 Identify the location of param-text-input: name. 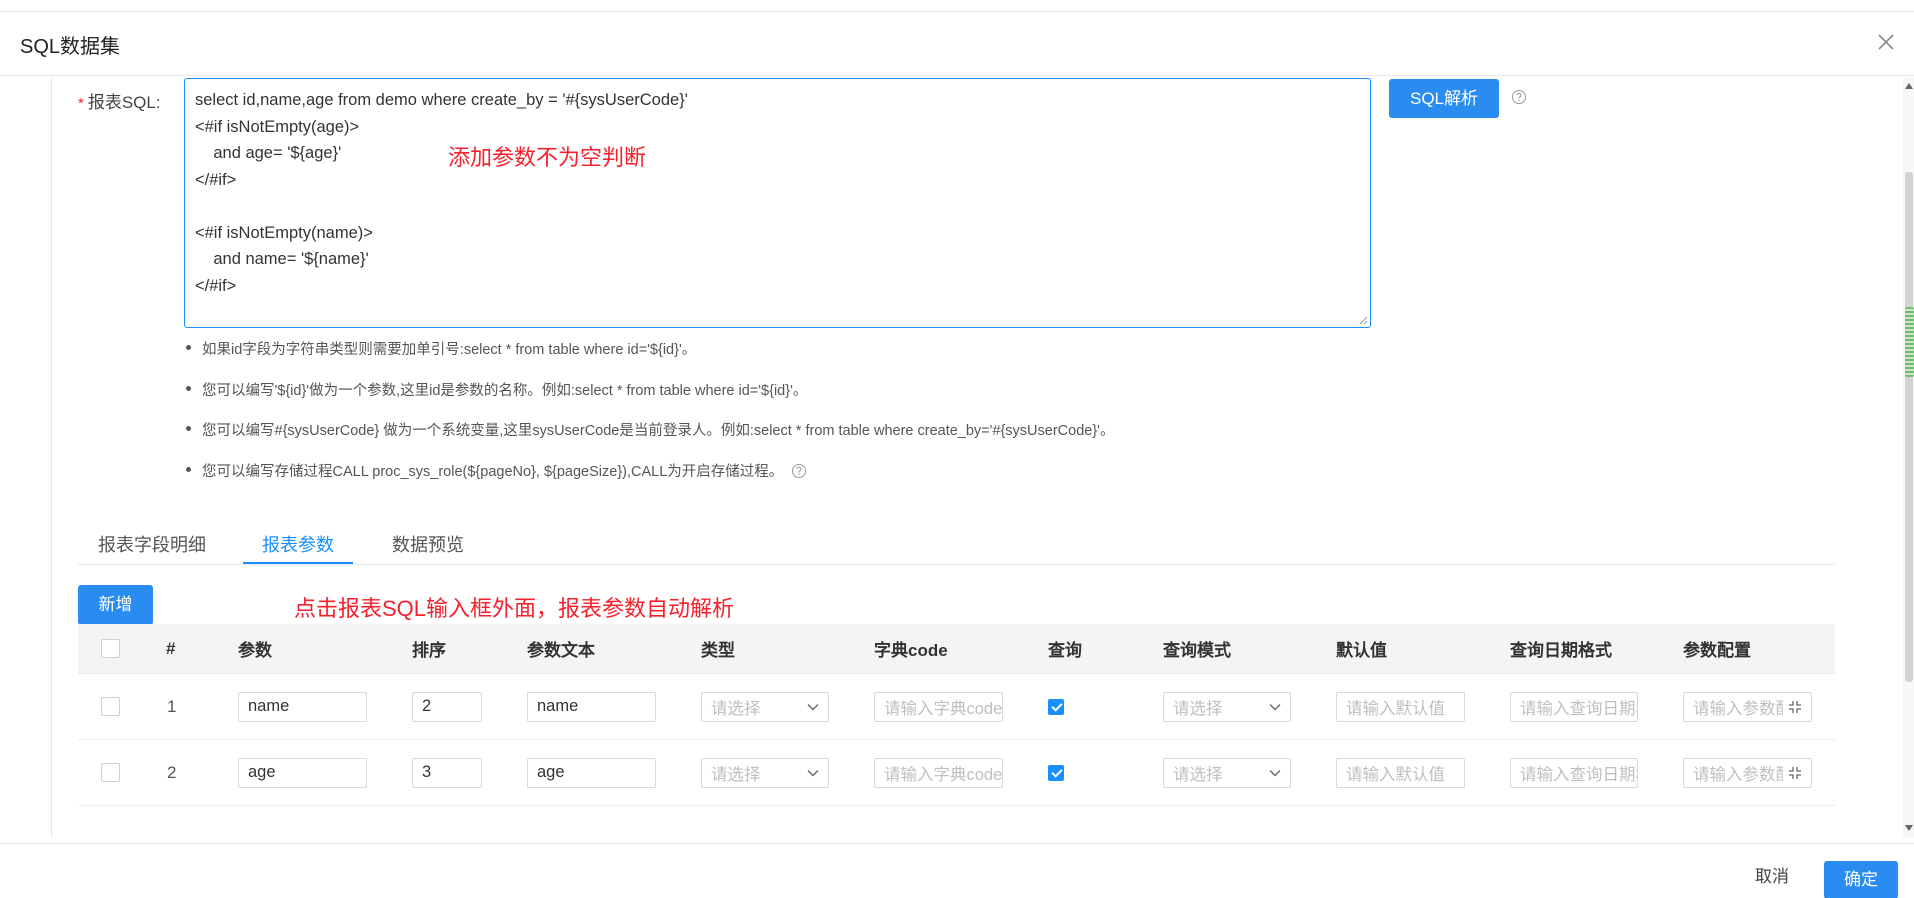
(591, 706).